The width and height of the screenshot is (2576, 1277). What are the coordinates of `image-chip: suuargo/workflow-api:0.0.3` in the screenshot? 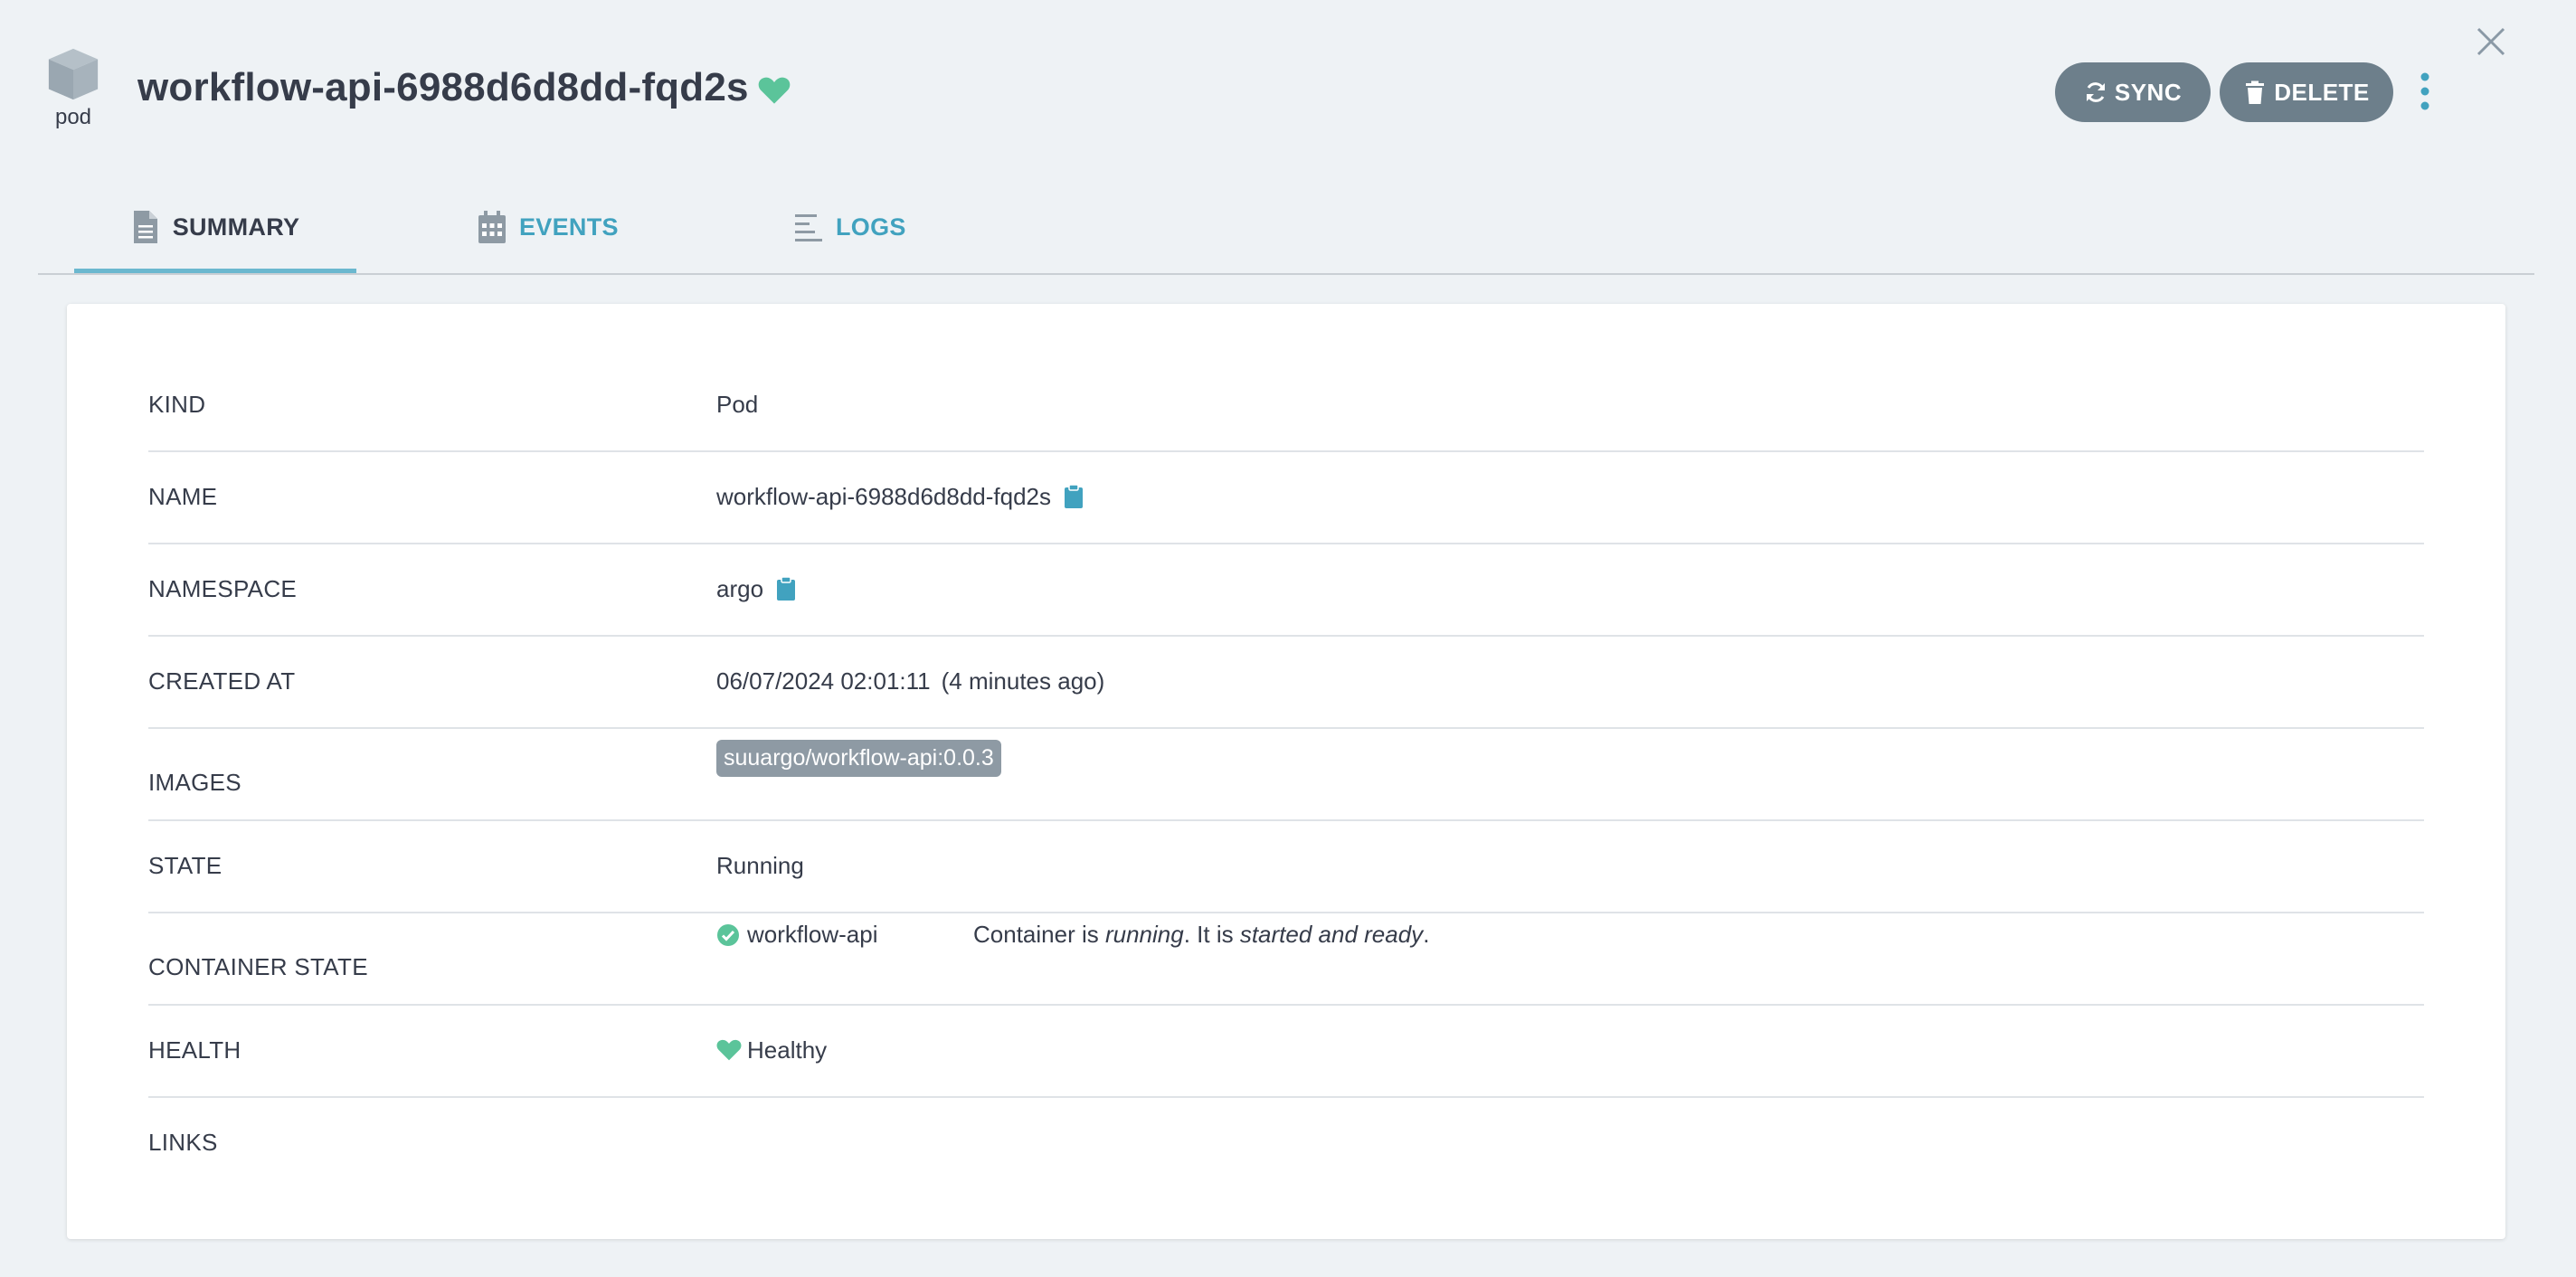 It's located at (858, 758).